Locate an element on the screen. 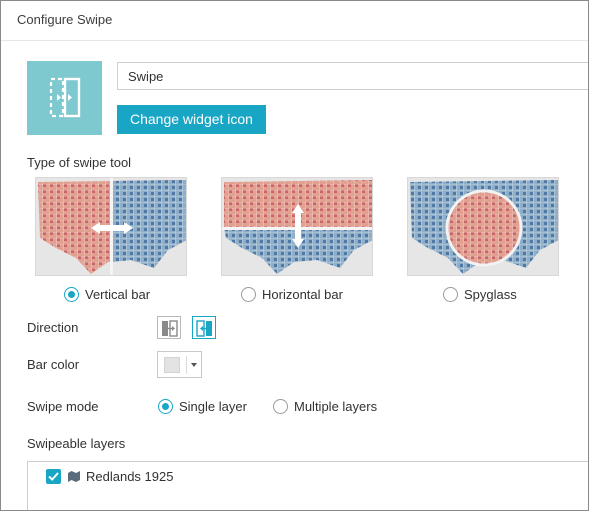 This screenshot has width=589, height=511. widget-name-input is located at coordinates (352, 76).